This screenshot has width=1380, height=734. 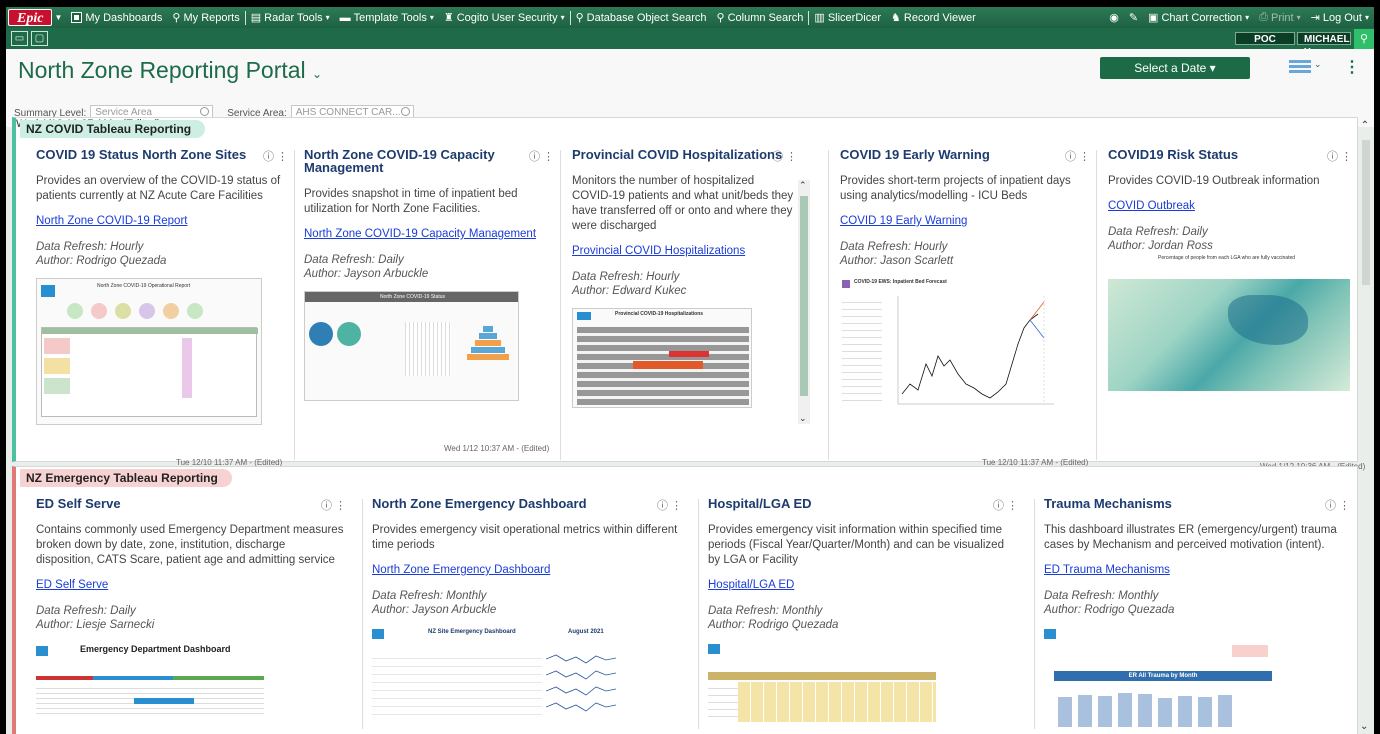 I want to click on user-name: MICHAEL Y., so click(x=1324, y=45).